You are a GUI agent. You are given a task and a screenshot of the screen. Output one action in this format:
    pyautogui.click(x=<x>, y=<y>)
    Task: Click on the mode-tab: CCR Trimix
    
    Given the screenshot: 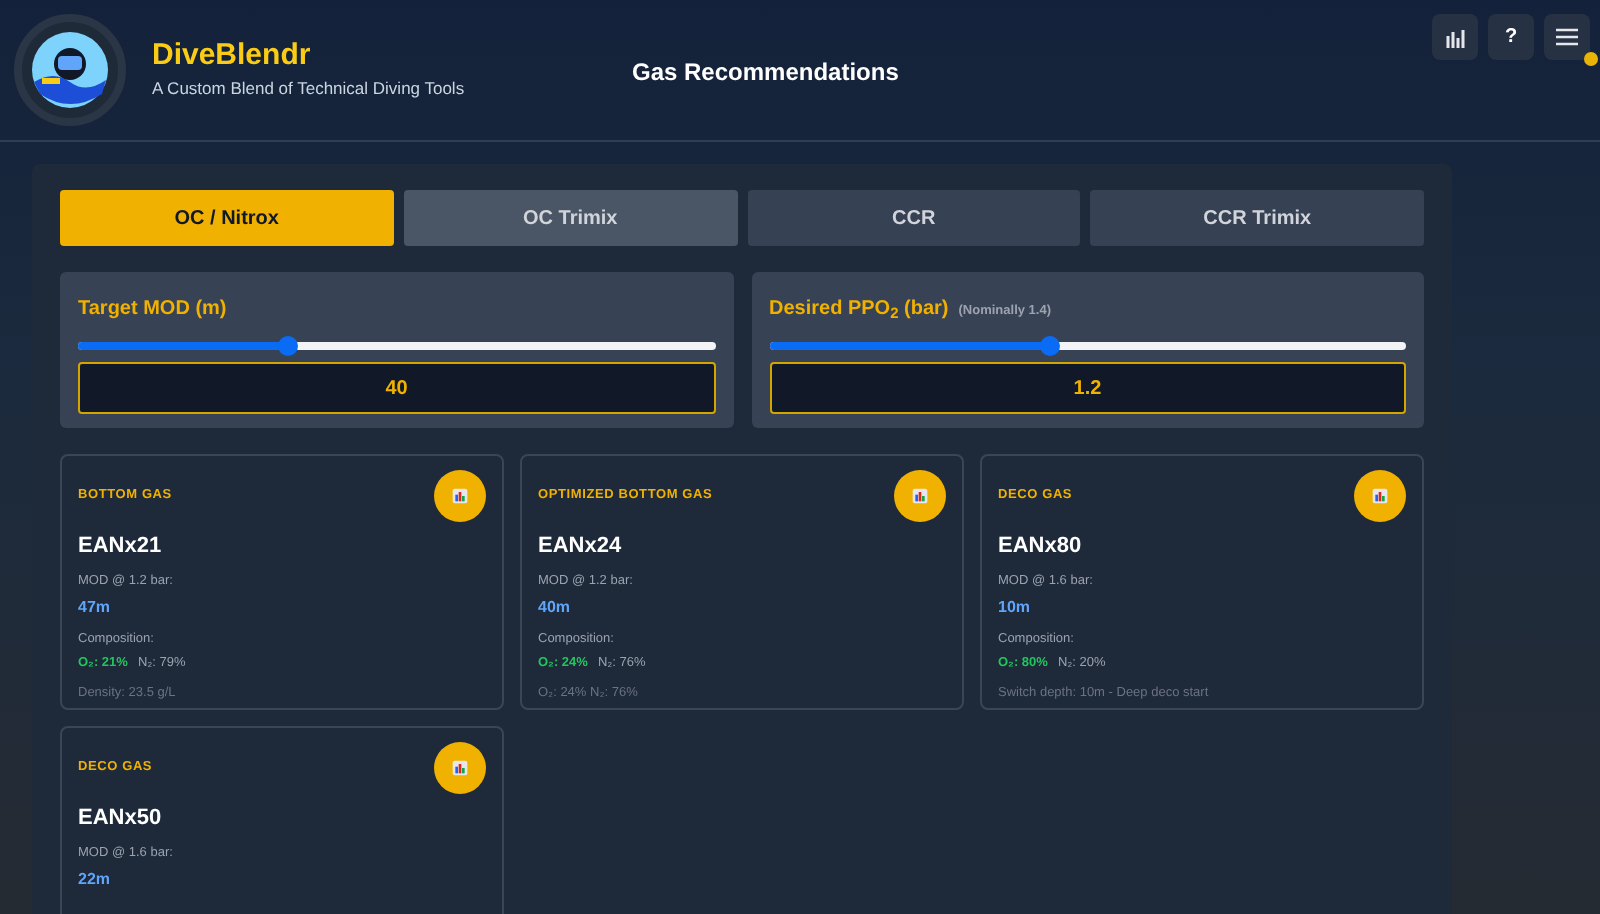 What is the action you would take?
    pyautogui.click(x=1257, y=218)
    